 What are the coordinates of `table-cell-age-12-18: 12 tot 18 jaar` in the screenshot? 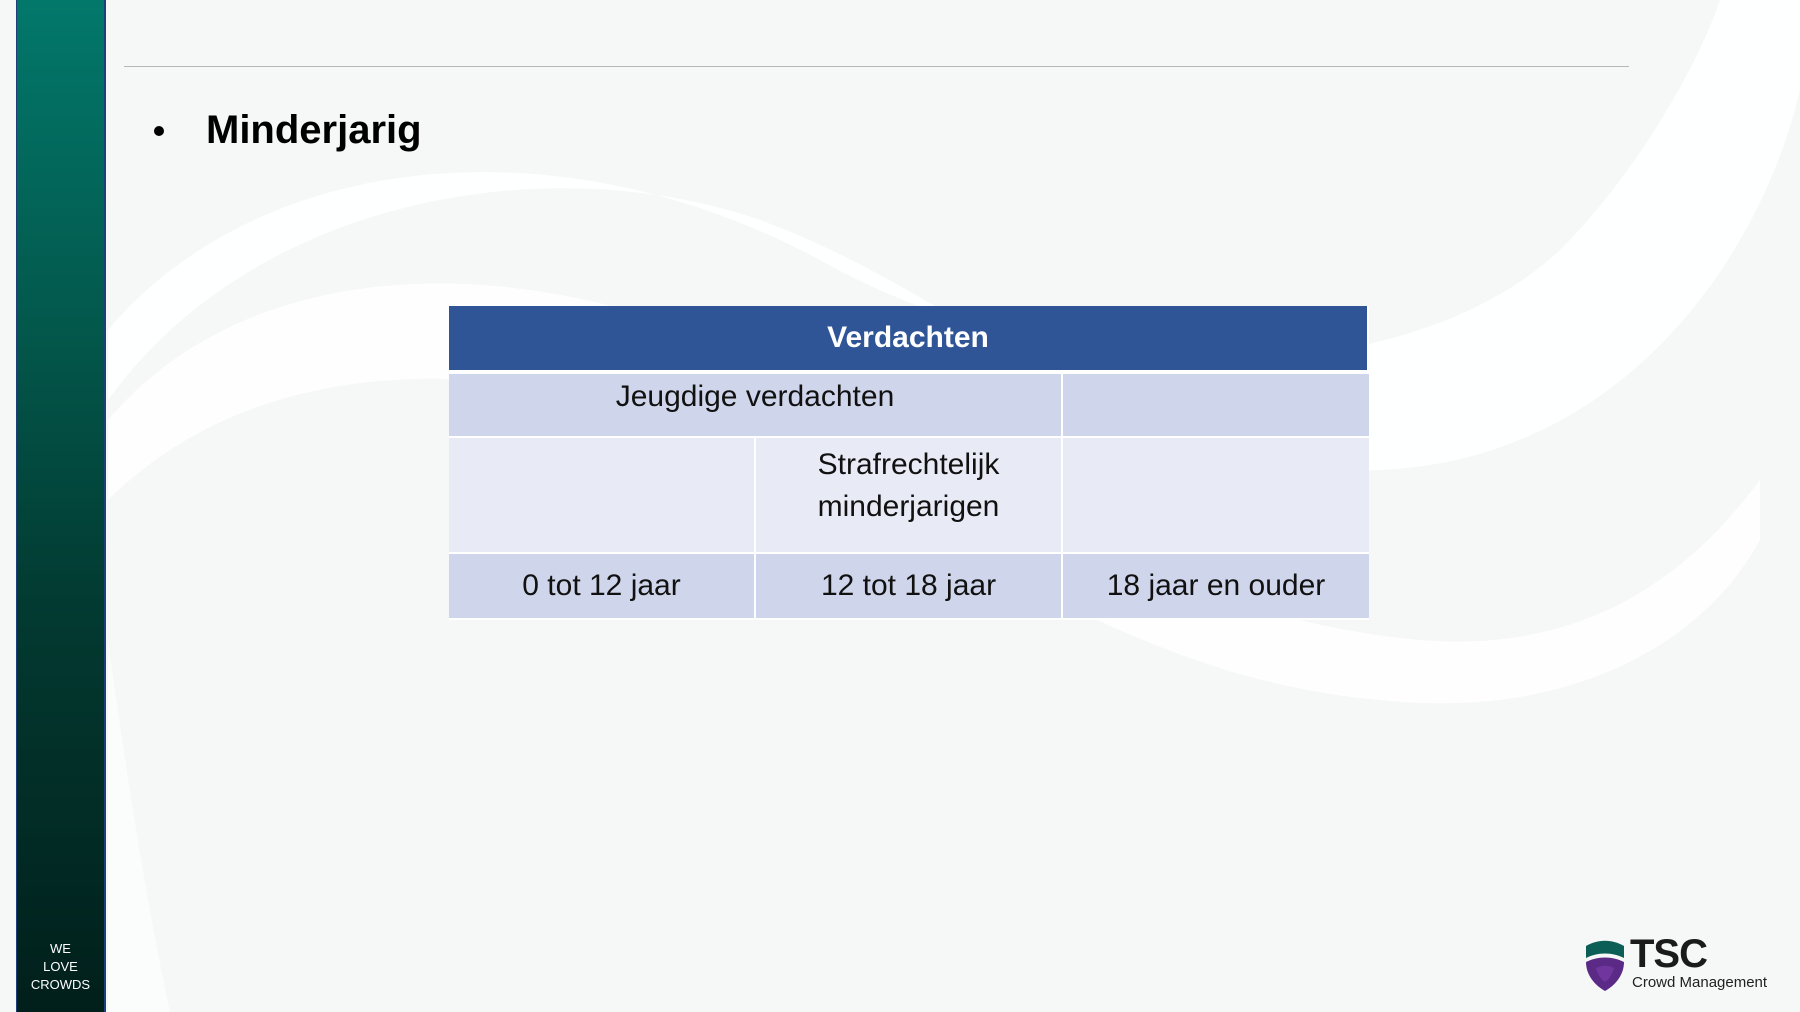 It's located at (909, 587).